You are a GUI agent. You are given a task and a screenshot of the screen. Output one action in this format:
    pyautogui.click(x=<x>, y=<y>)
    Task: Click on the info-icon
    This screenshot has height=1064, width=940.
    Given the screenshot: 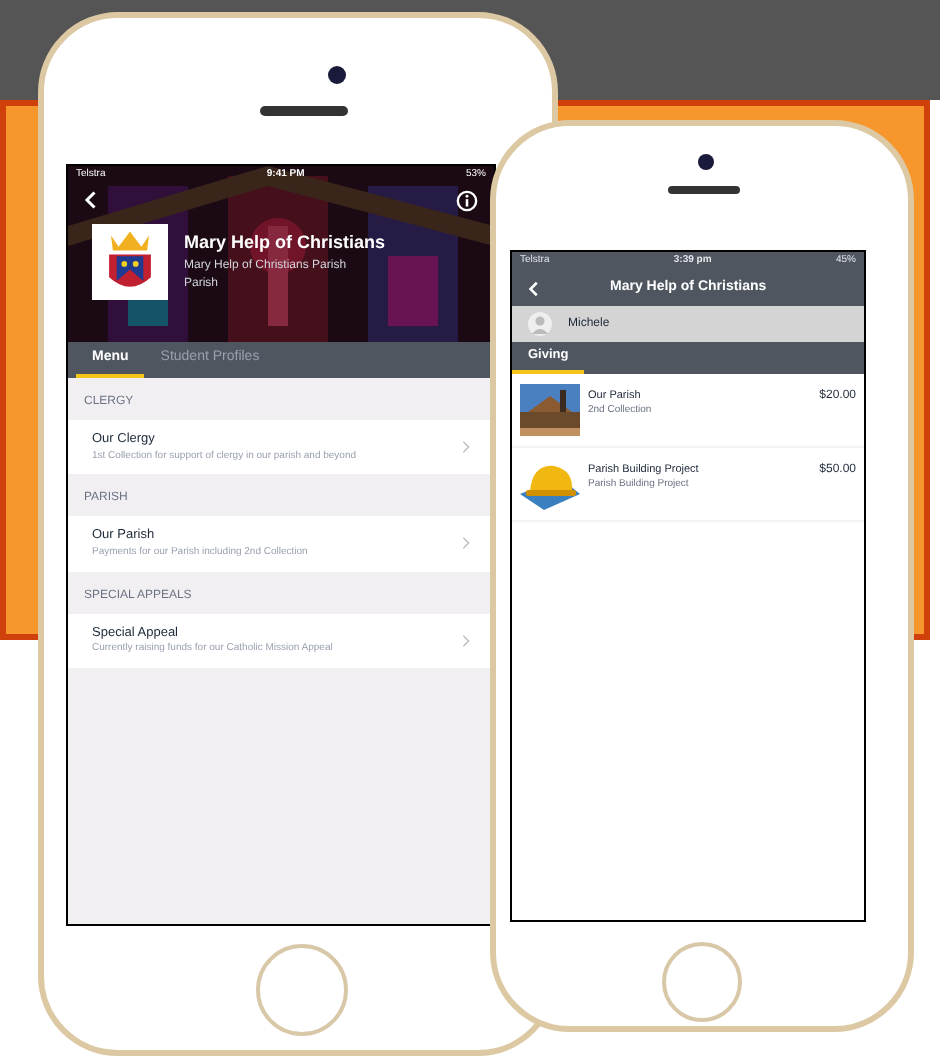 What is the action you would take?
    pyautogui.click(x=467, y=200)
    